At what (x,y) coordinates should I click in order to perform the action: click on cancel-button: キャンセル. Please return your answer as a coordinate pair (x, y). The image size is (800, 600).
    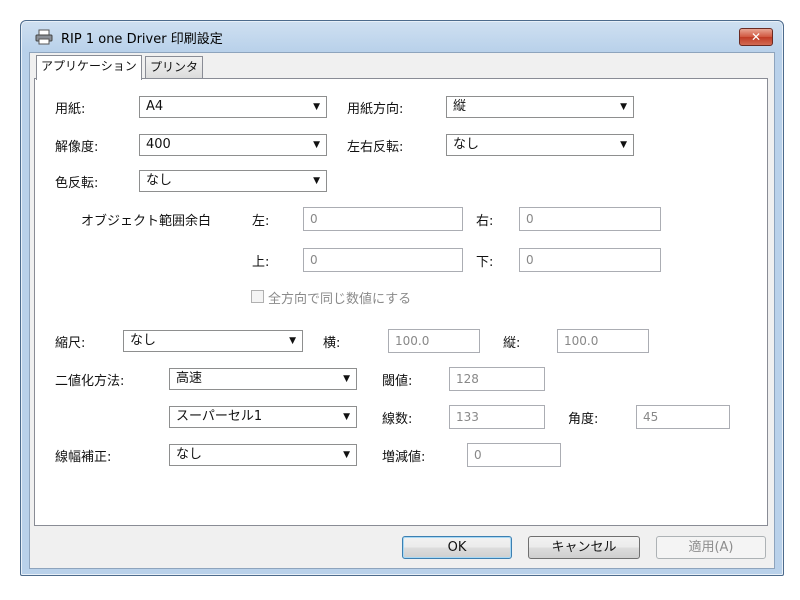
    Looking at the image, I should click on (584, 547).